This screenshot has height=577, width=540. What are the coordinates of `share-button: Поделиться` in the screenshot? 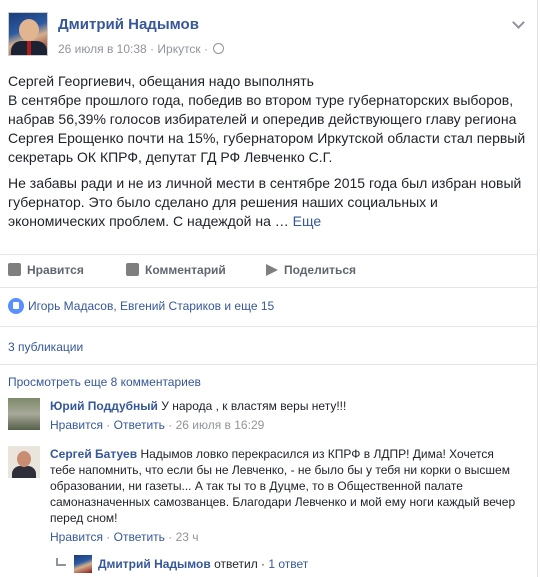 It's located at (311, 270).